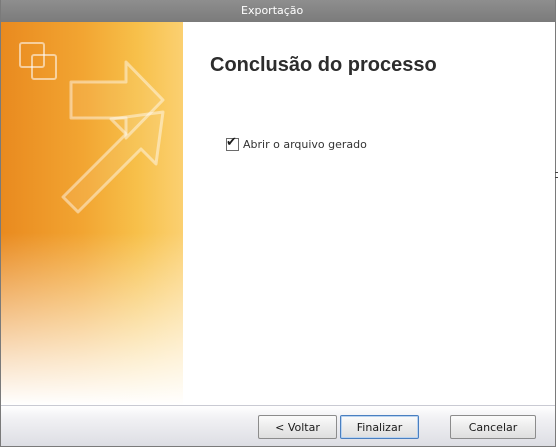 The image size is (558, 448). What do you see at coordinates (272, 10) in the screenshot?
I see `window-title: Exportação` at bounding box center [272, 10].